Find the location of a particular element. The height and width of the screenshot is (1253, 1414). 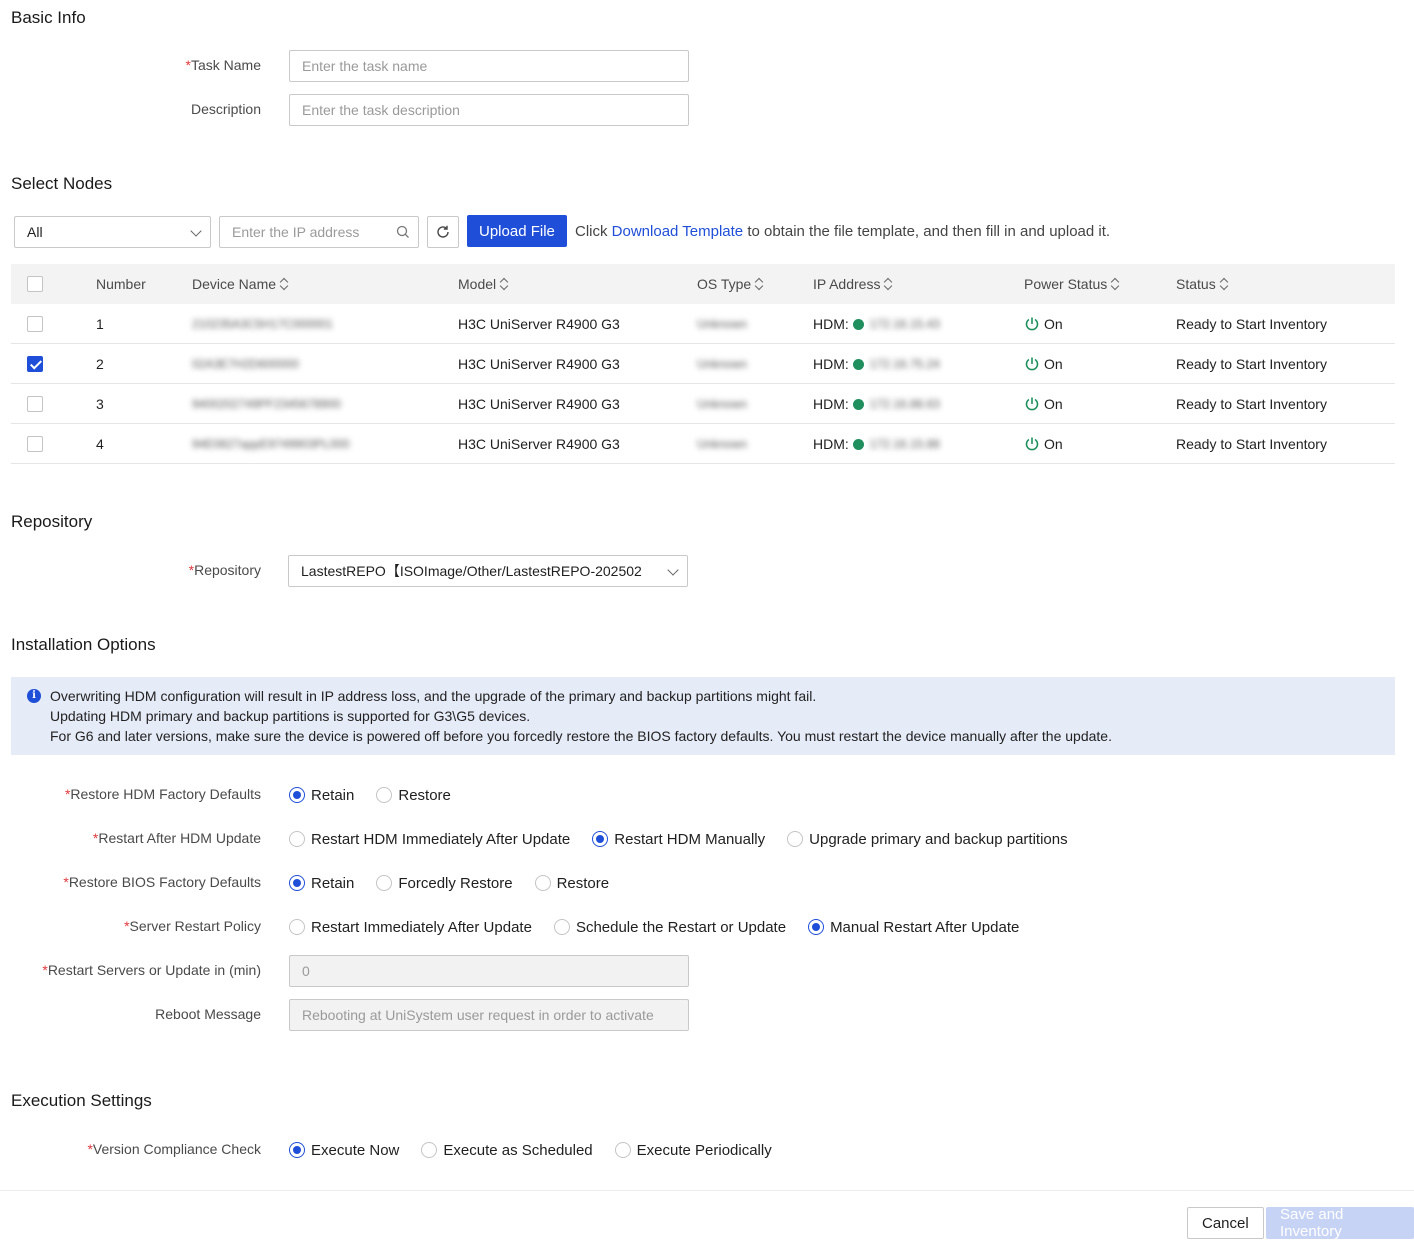

radio-label: Retain is located at coordinates (333, 883).